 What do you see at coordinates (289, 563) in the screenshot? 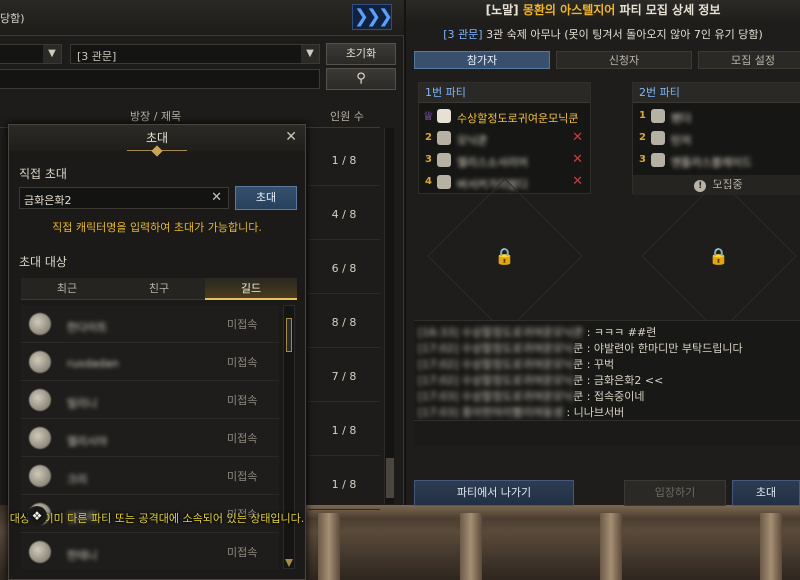
I see `scroll-down-icon` at bounding box center [289, 563].